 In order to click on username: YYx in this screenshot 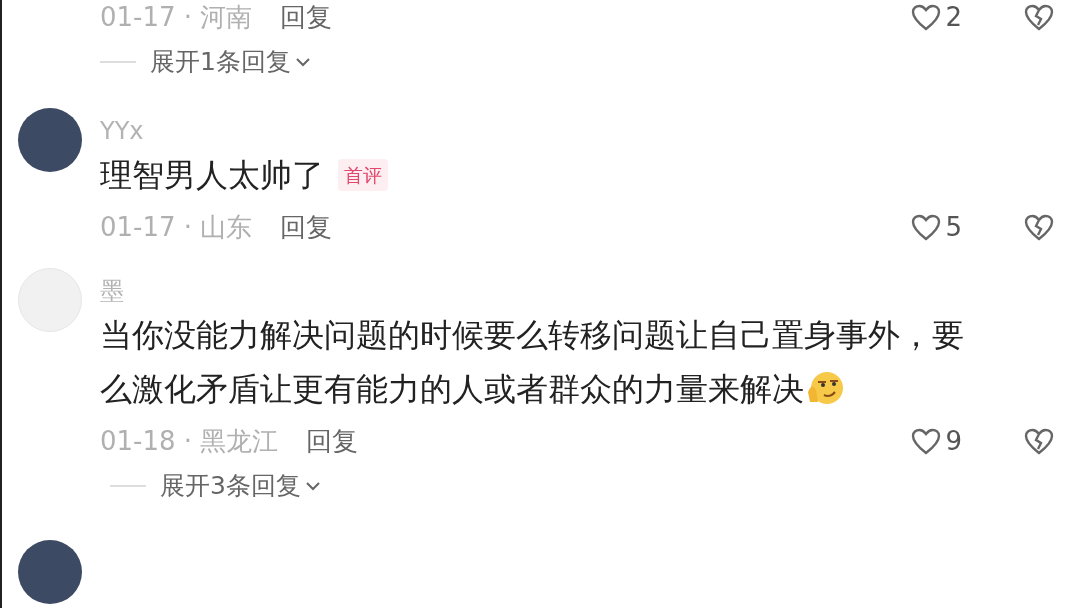, I will do `click(122, 131)`.